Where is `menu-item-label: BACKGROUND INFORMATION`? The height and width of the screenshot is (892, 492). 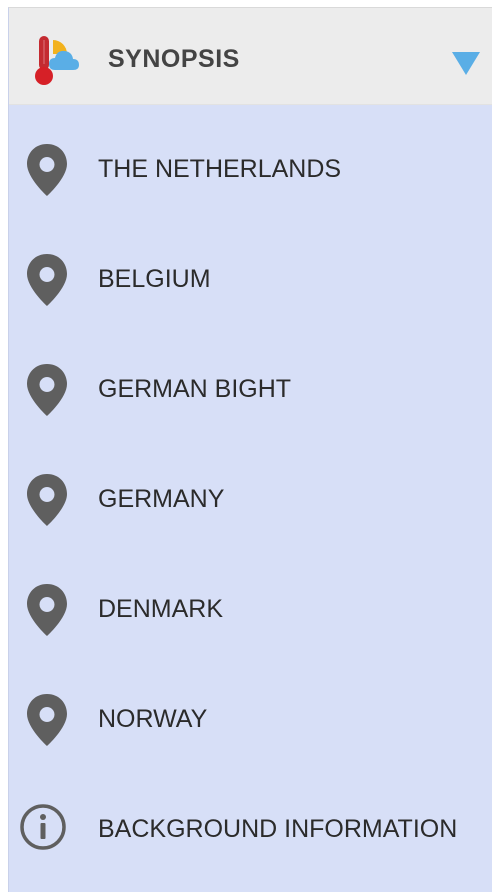 menu-item-label: BACKGROUND INFORMATION is located at coordinates (278, 829).